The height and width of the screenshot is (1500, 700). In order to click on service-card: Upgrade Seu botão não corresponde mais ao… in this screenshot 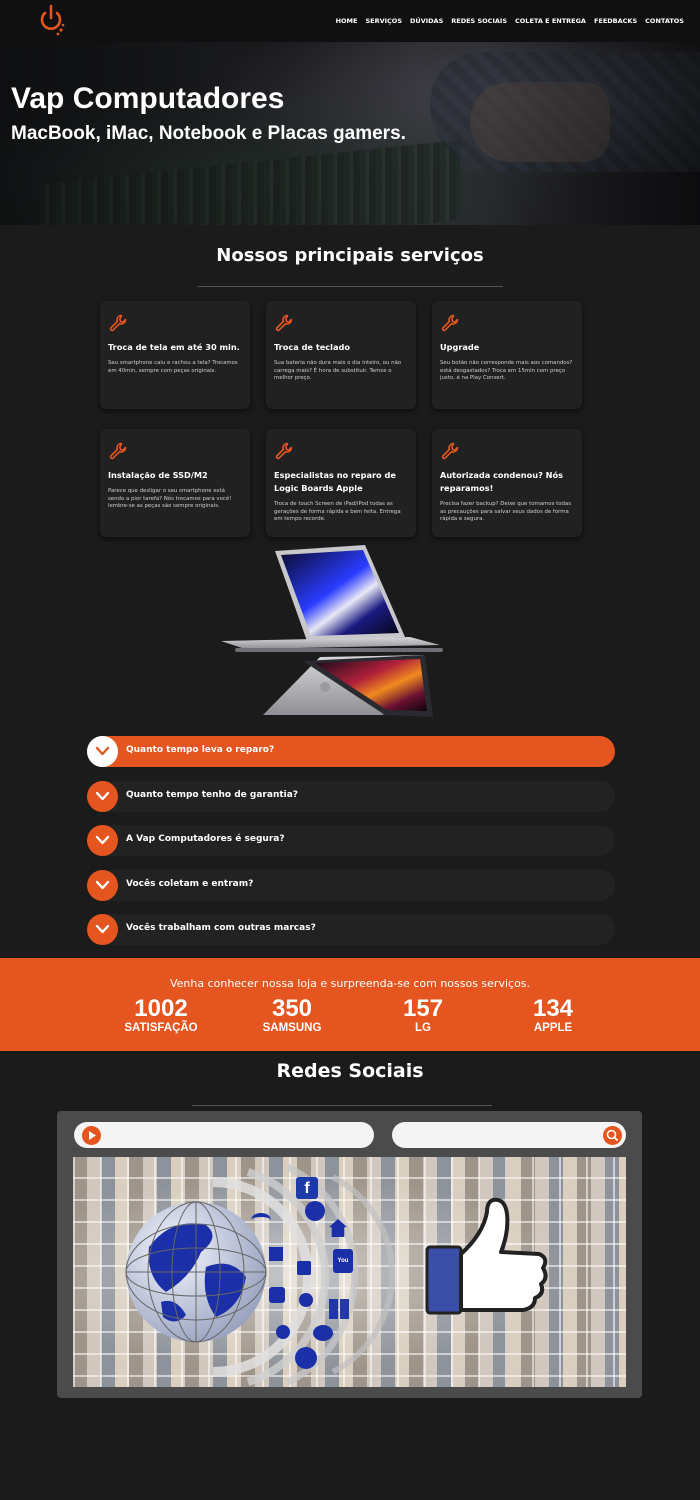, I will do `click(507, 355)`.